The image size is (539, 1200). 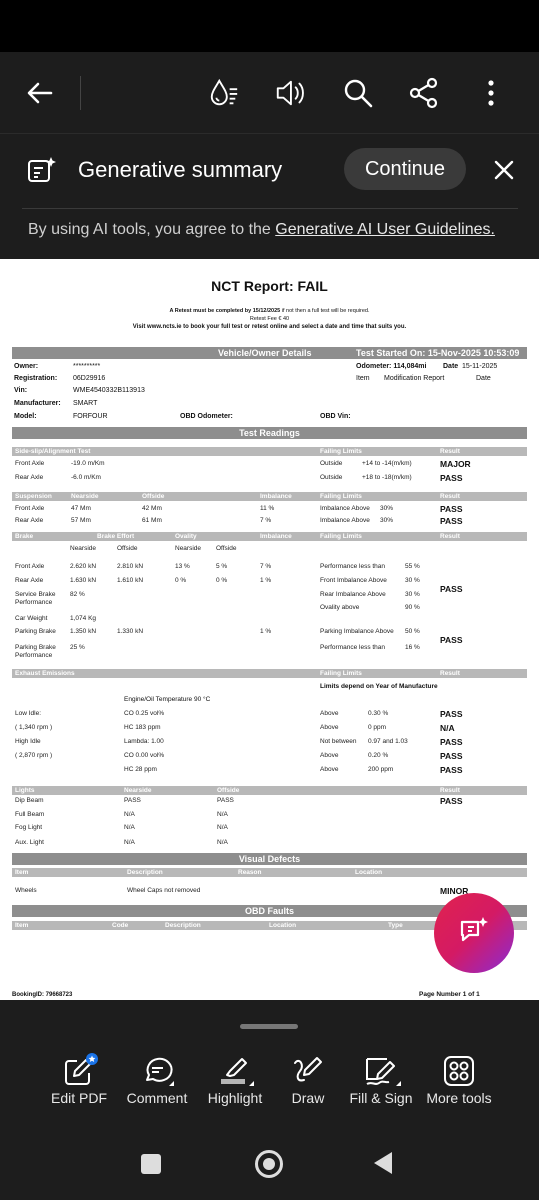 I want to click on col-header: Location, so click(x=283, y=925).